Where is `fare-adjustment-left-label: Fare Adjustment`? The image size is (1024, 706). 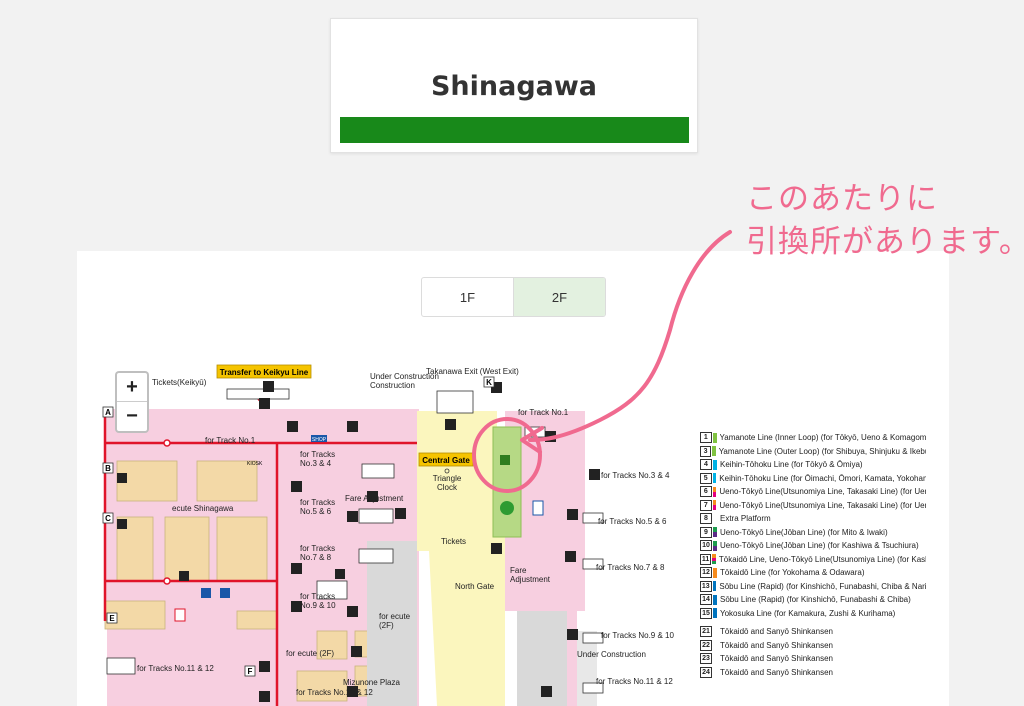
fare-adjustment-left-label: Fare Adjustment is located at coordinates (374, 498).